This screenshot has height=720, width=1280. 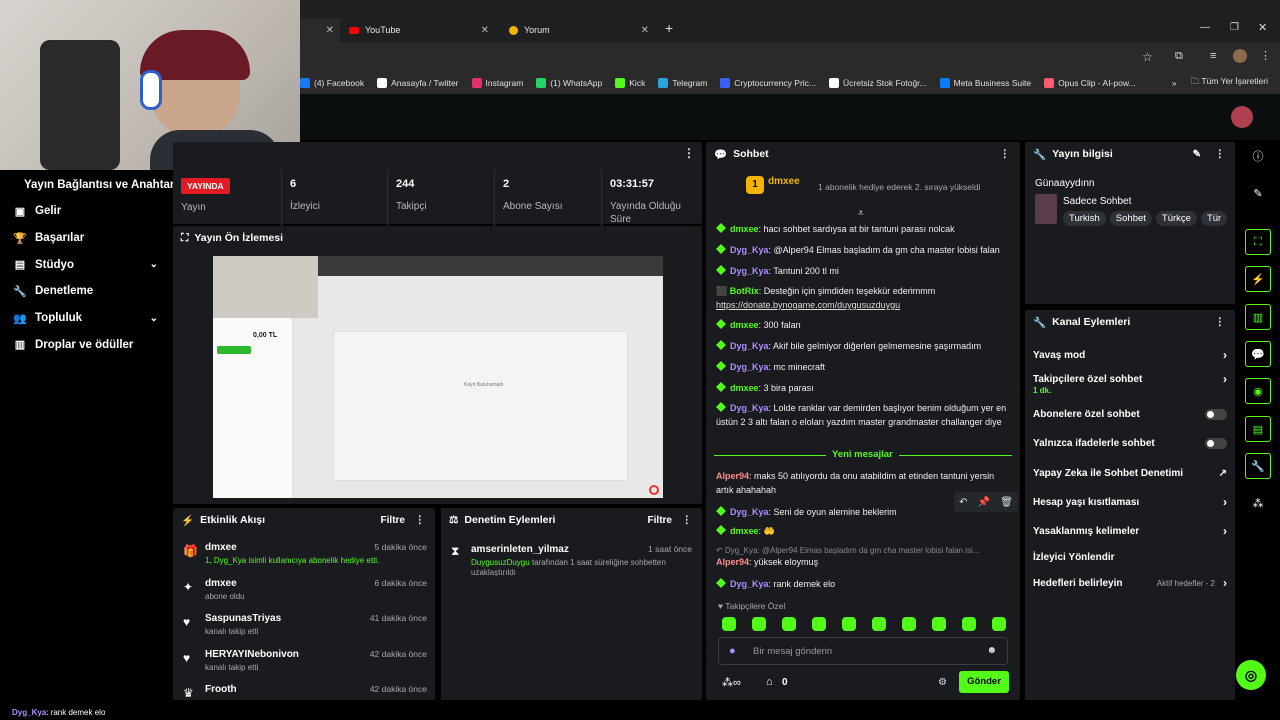 What do you see at coordinates (1258, 503) in the screenshot?
I see `community-icon: ⁂` at bounding box center [1258, 503].